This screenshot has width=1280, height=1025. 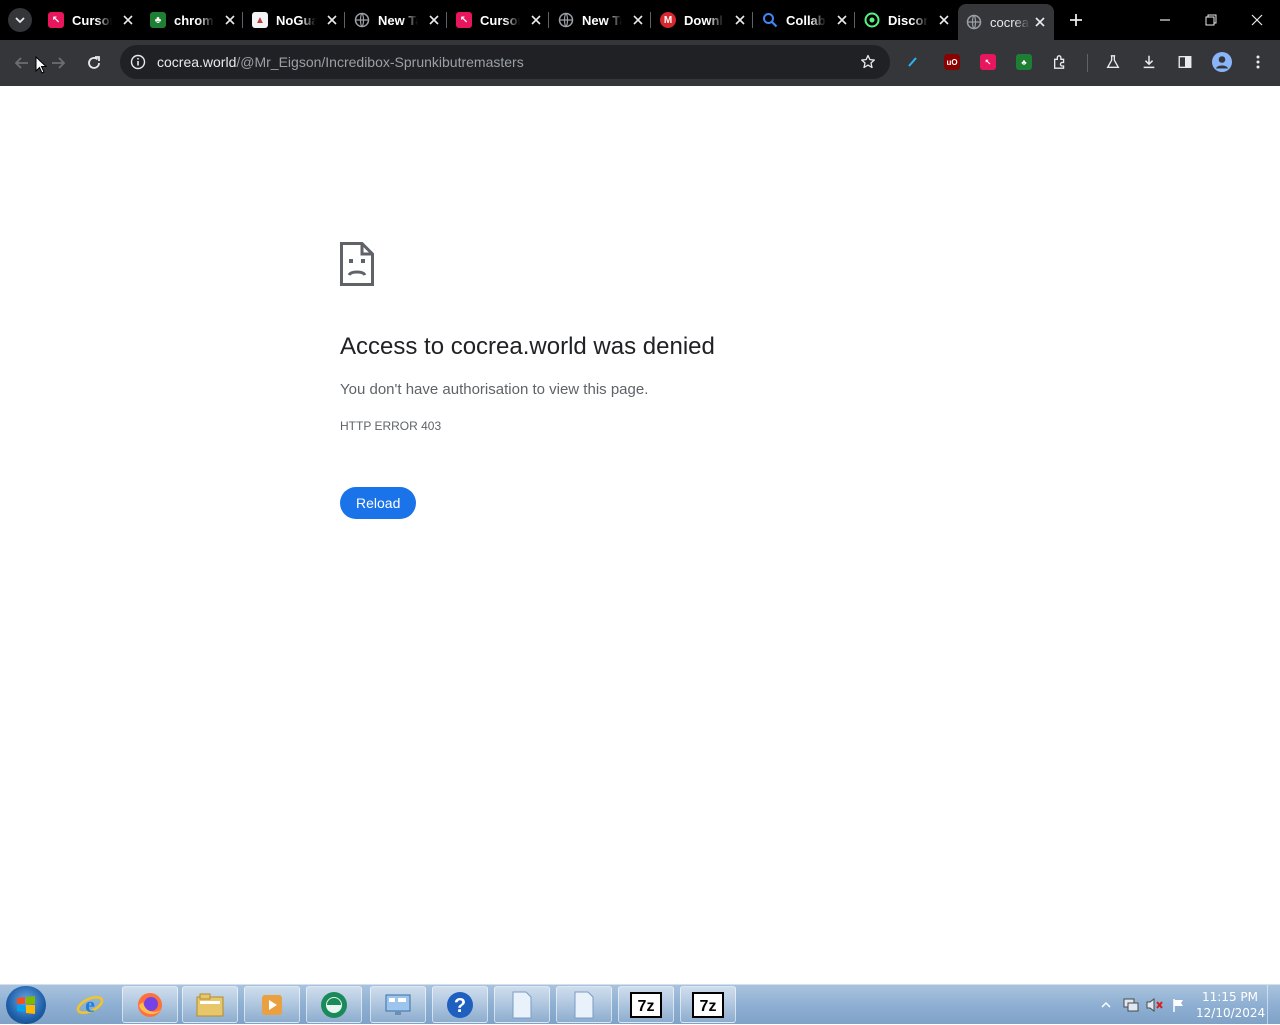 I want to click on tab-cursor-2: ↖ Cursor, so click(x=499, y=20).